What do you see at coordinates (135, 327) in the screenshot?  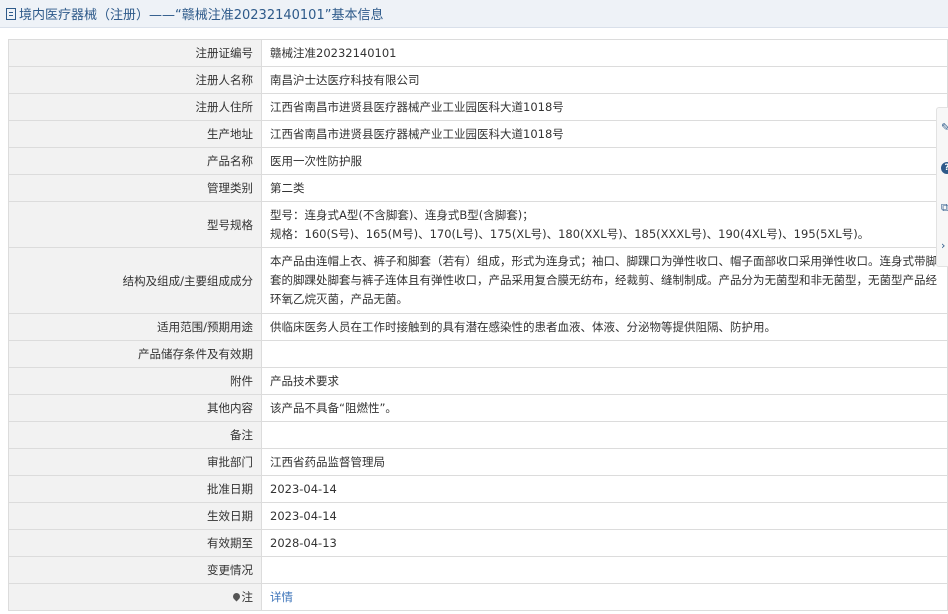 I see `row-label: 适用范围/预期用途` at bounding box center [135, 327].